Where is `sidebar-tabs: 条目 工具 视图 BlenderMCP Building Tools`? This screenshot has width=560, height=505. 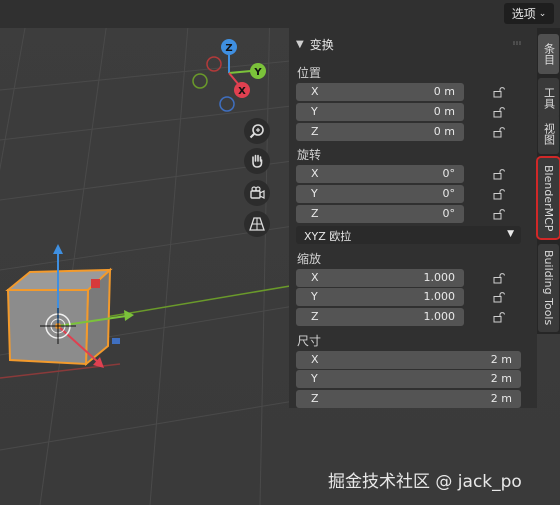
sidebar-tabs: 条目 工具 视图 BlenderMCP Building Tools is located at coordinates (548, 181).